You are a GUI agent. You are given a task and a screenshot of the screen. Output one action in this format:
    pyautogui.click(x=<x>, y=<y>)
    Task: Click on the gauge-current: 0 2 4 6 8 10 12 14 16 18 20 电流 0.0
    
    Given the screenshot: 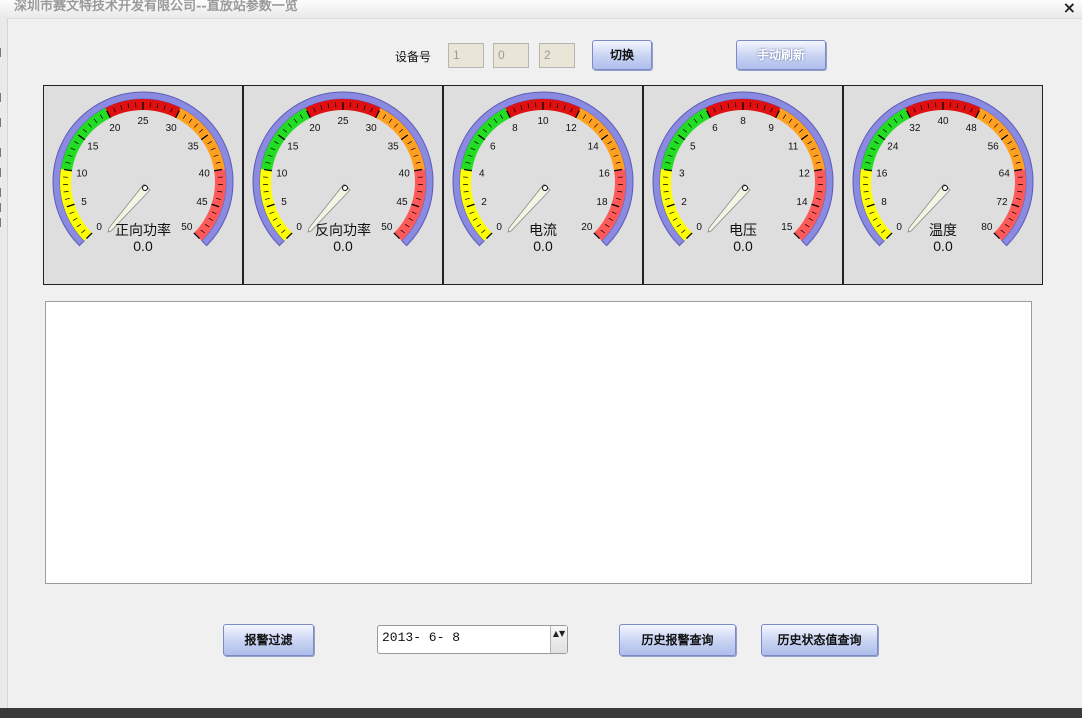 What is the action you would take?
    pyautogui.click(x=543, y=185)
    